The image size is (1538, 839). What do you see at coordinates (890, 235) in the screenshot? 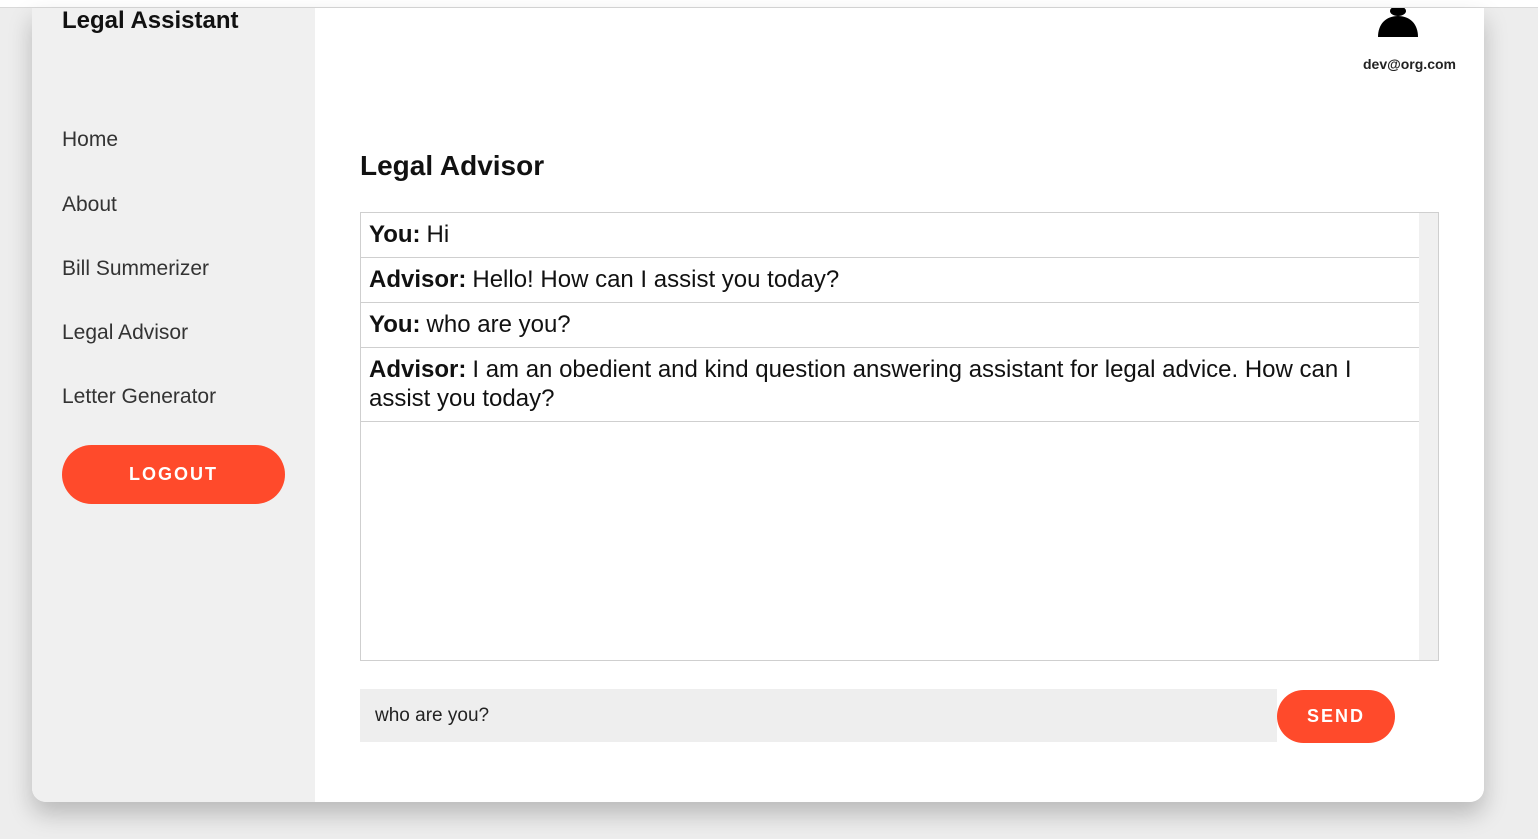
I see `chat-message-user: You: Hi` at bounding box center [890, 235].